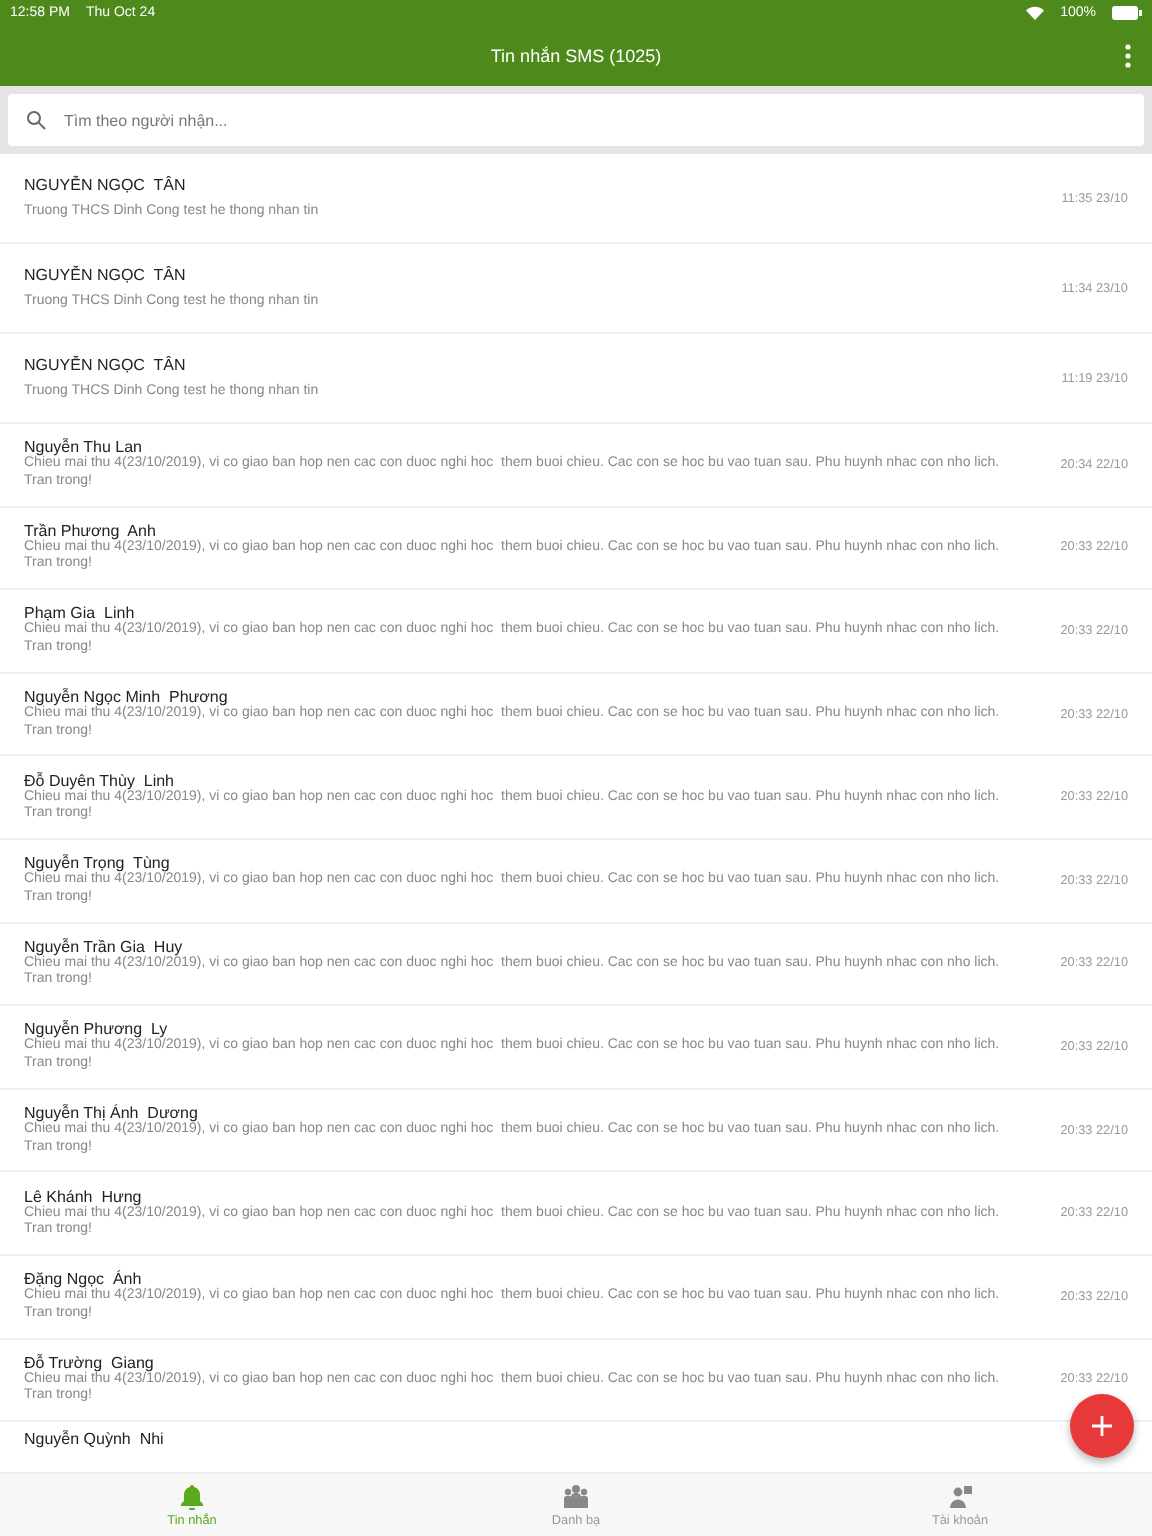 This screenshot has width=1152, height=1536. What do you see at coordinates (576, 1496) in the screenshot?
I see `people-icon` at bounding box center [576, 1496].